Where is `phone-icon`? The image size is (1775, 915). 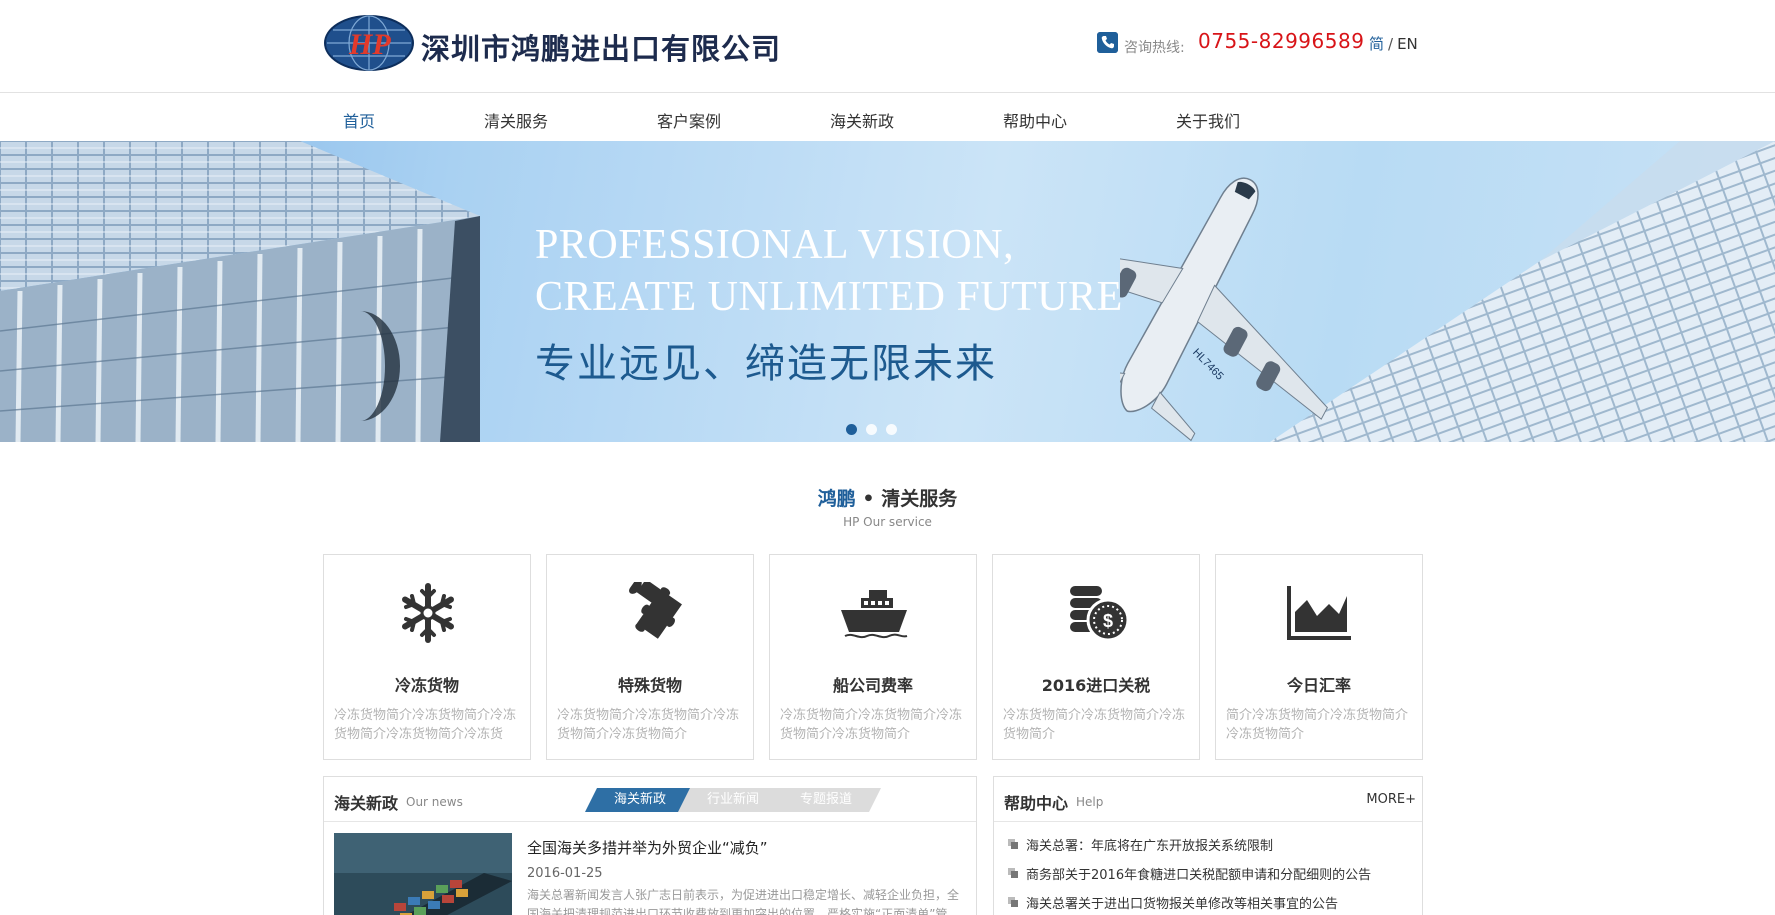
phone-icon is located at coordinates (1107, 42).